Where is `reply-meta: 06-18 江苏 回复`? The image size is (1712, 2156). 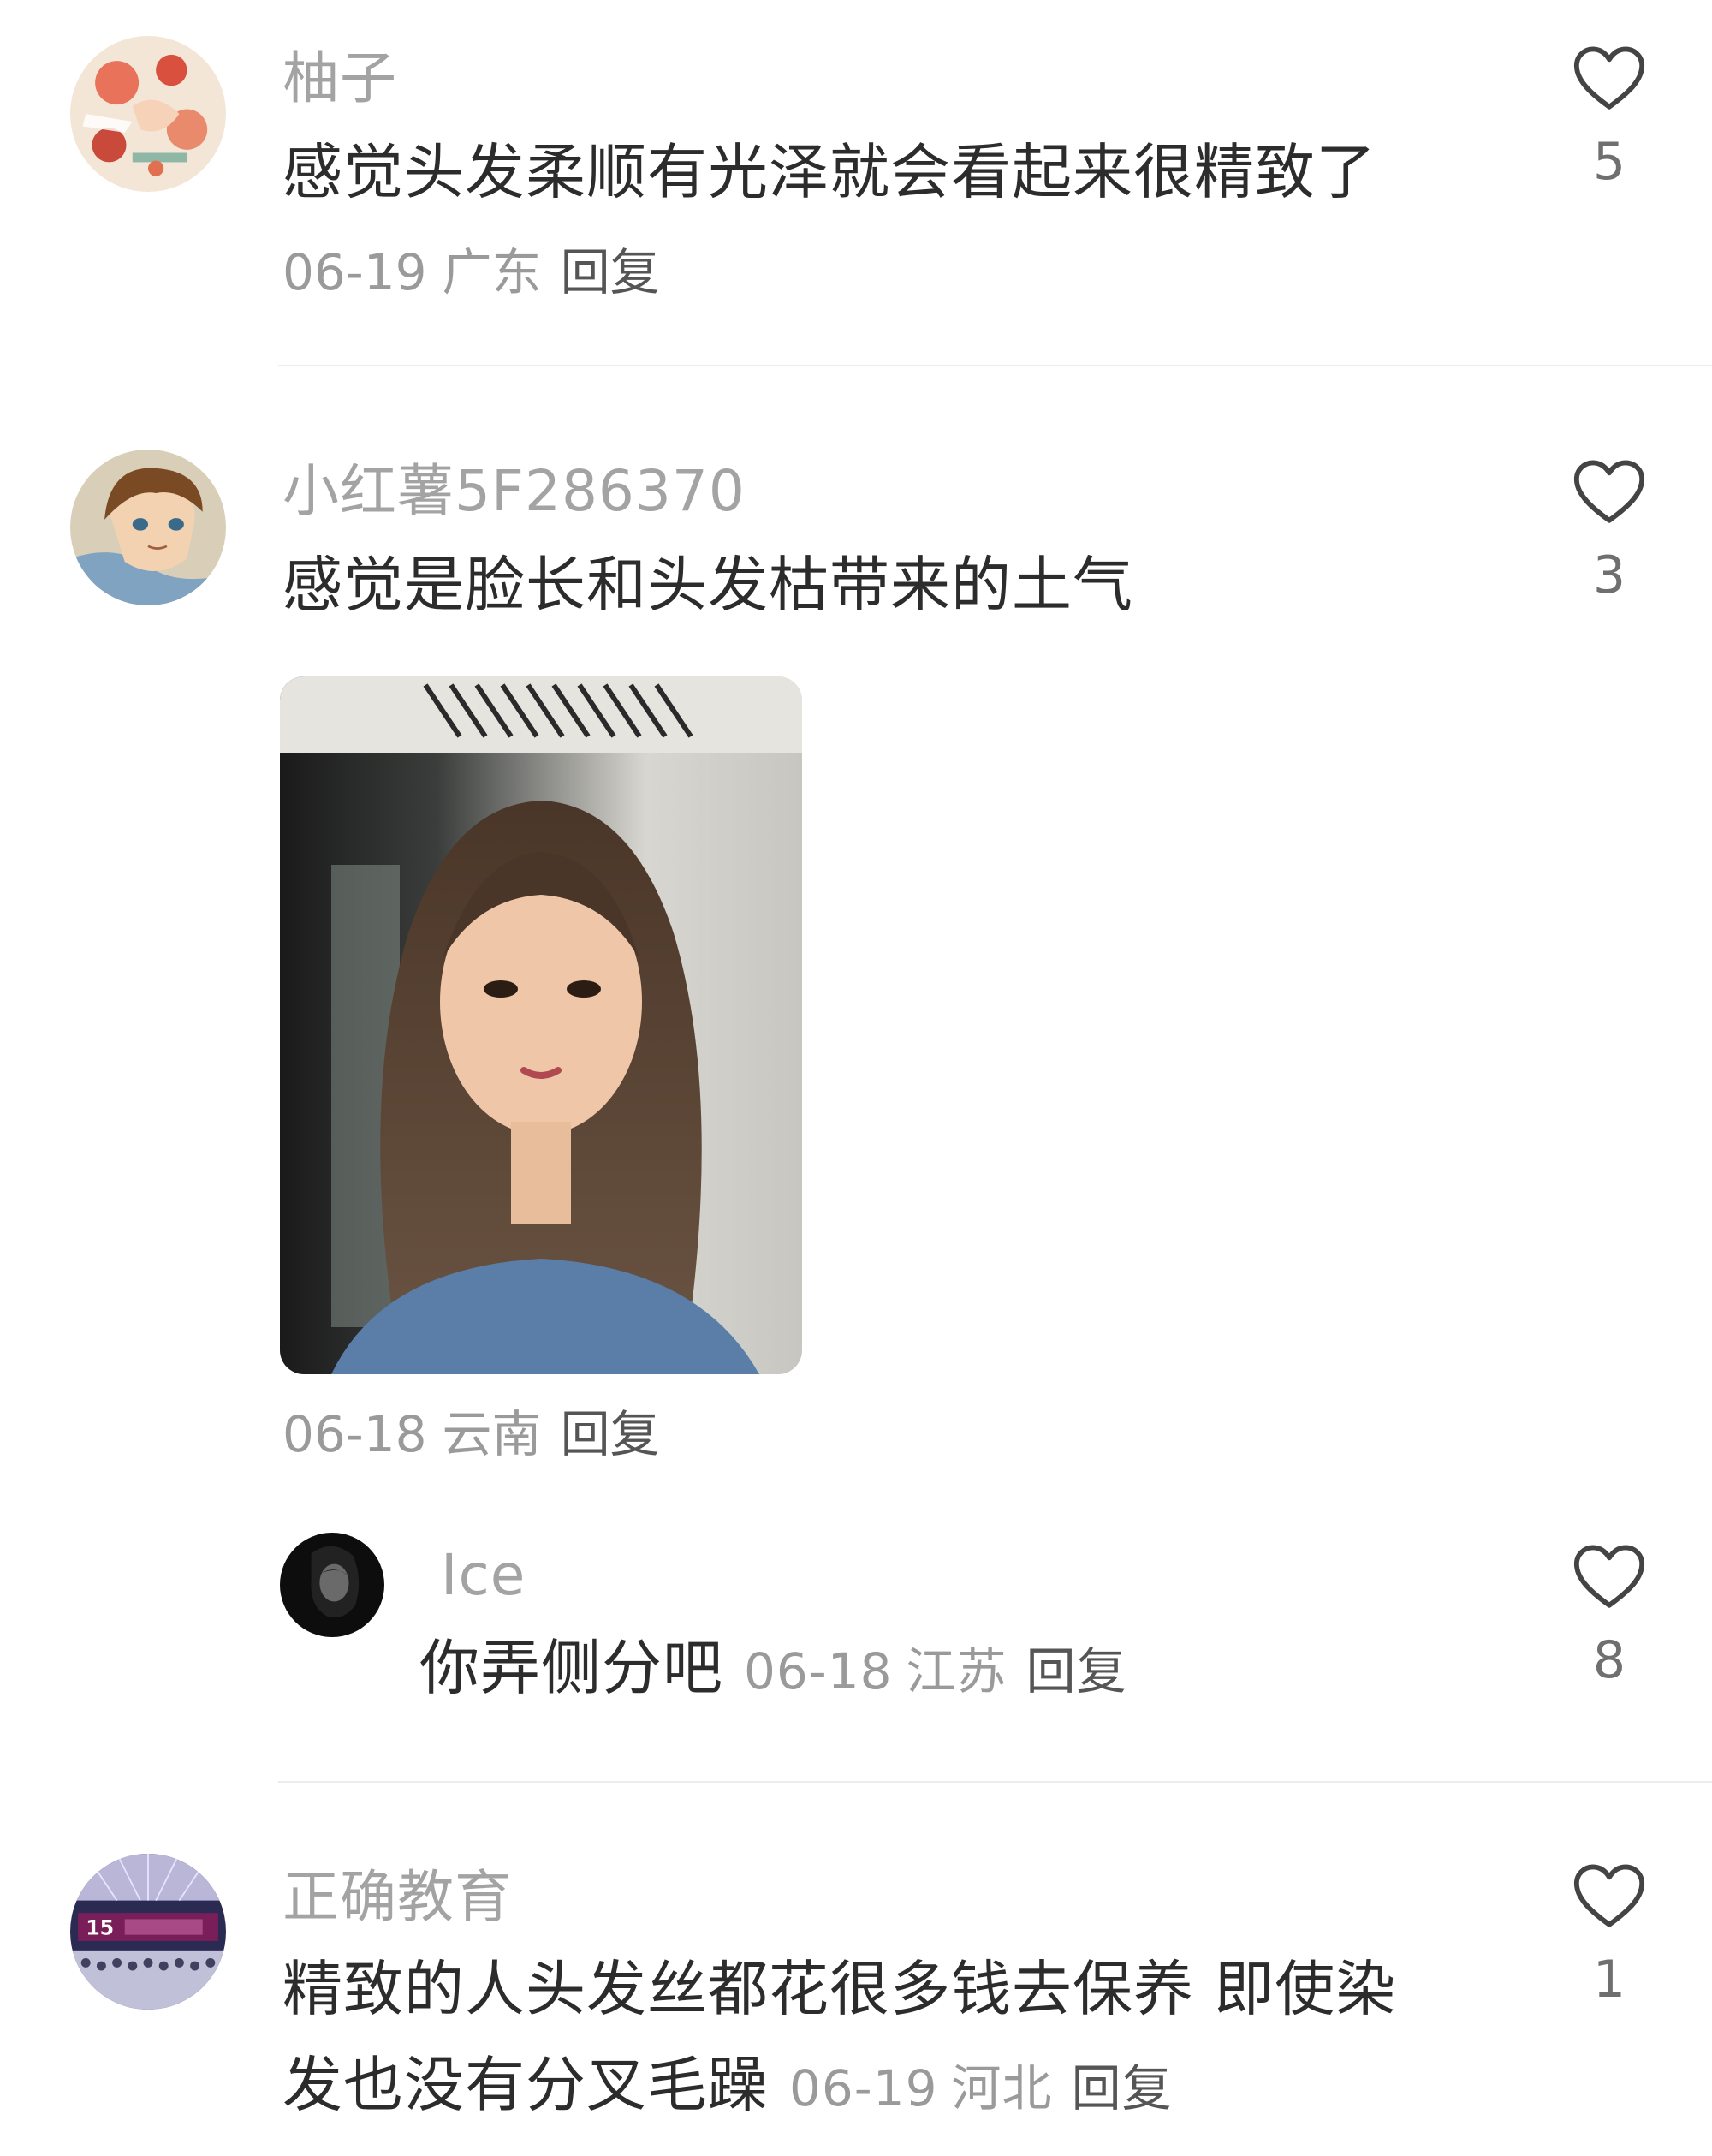
reply-meta: 06-18 江苏 回复 is located at coordinates (935, 1671).